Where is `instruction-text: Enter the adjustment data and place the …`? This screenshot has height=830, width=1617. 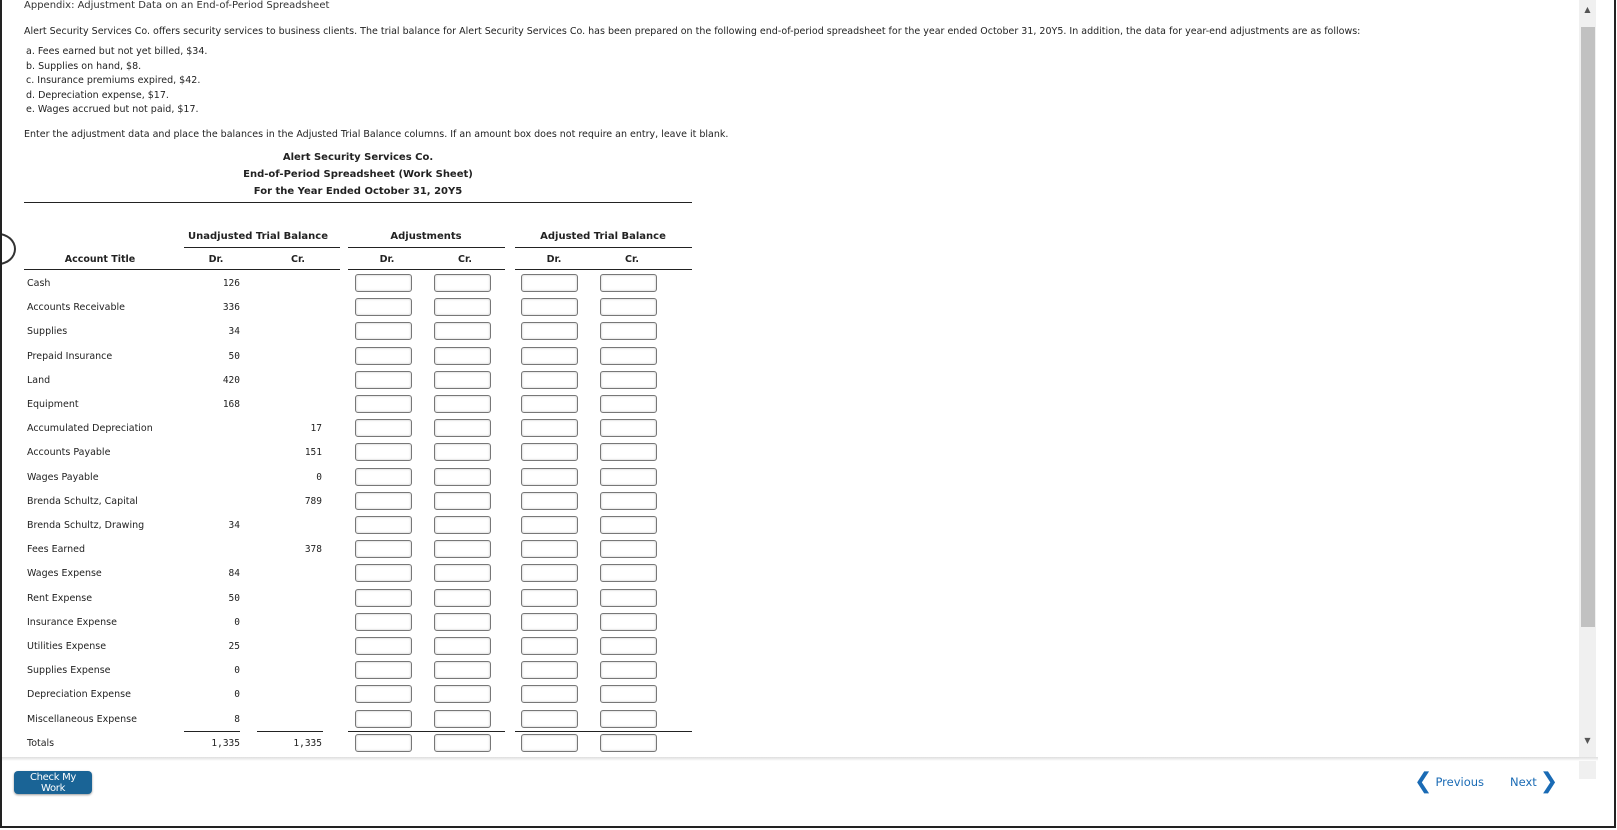
instruction-text: Enter the adjustment data and place the … is located at coordinates (376, 134).